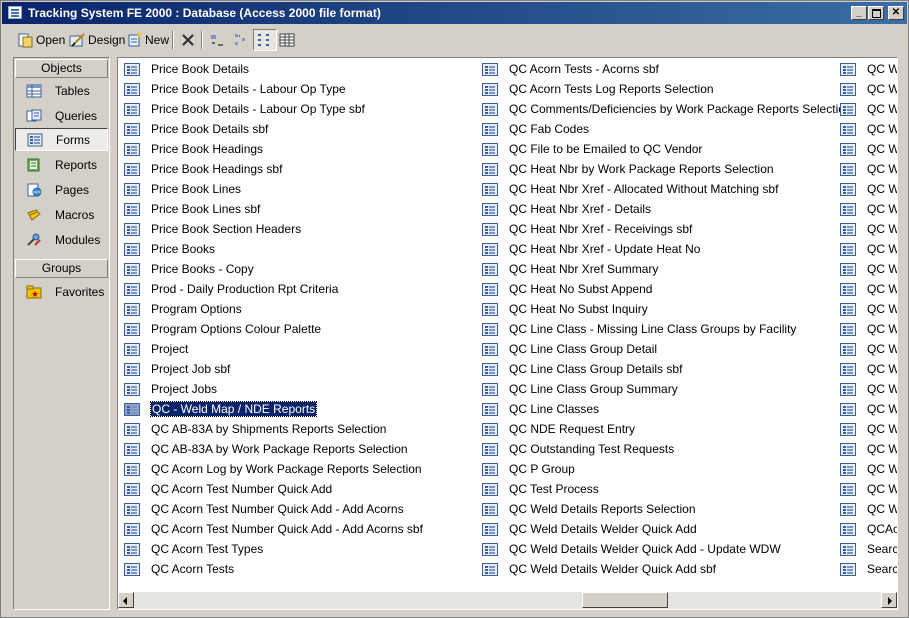  What do you see at coordinates (562, 309) in the screenshot?
I see `form-list-item: QC Heat No Subst Inquiry` at bounding box center [562, 309].